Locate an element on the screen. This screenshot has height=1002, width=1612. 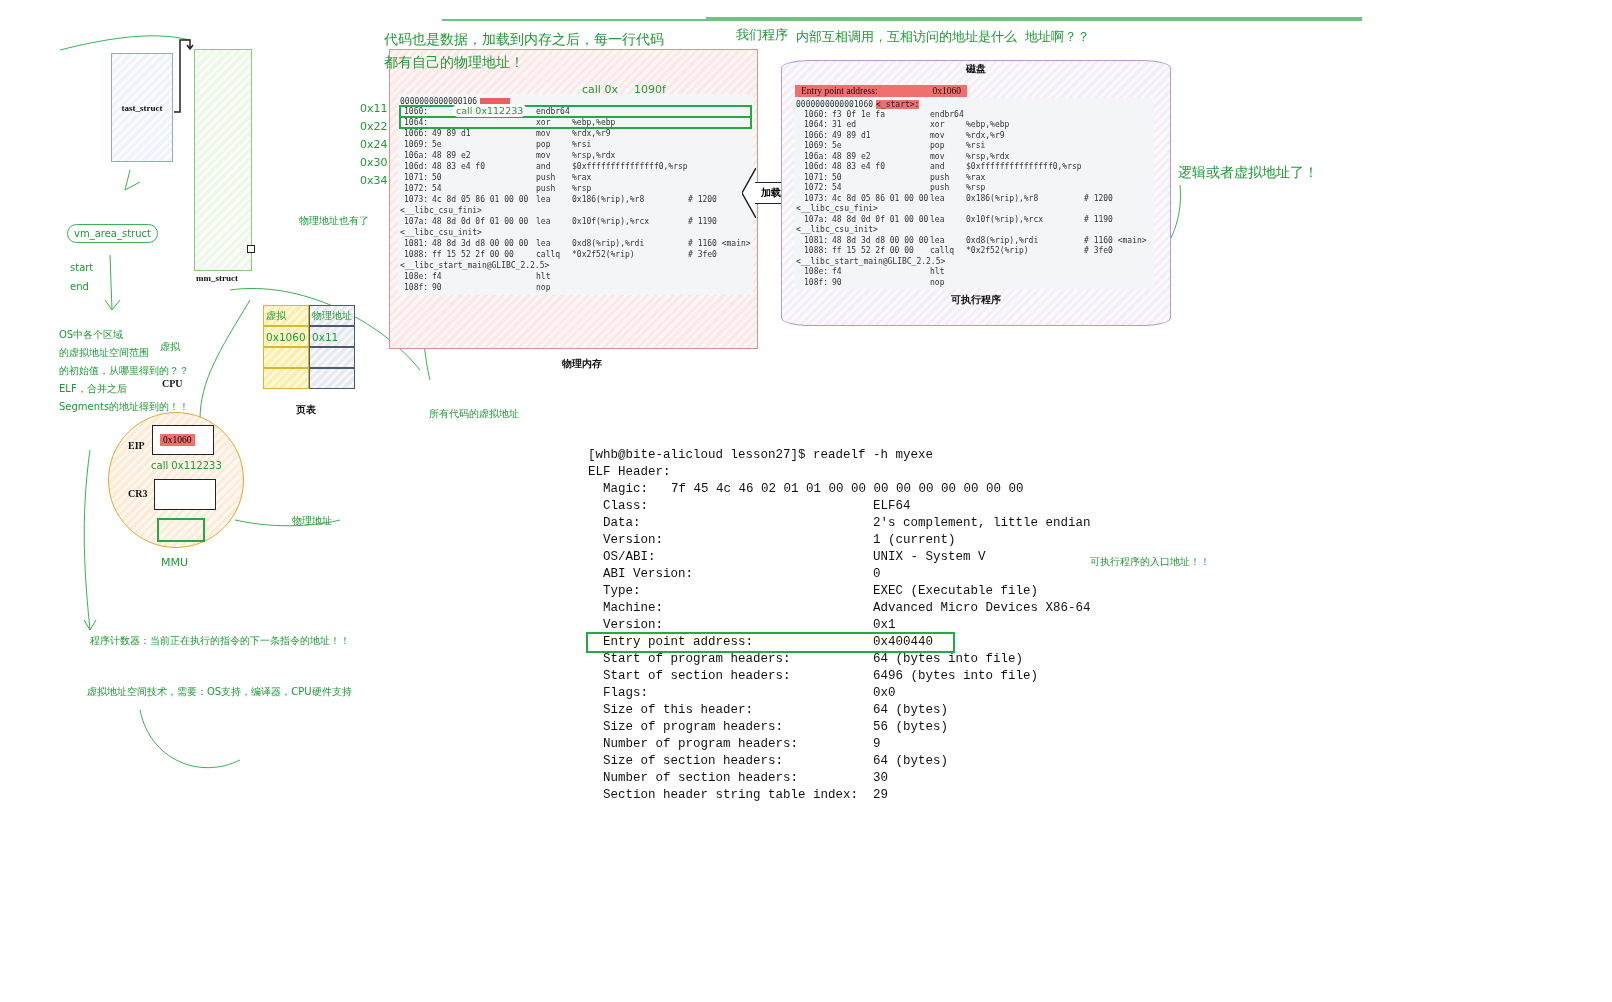
register-value: 0x1060 is located at coordinates (177, 440).